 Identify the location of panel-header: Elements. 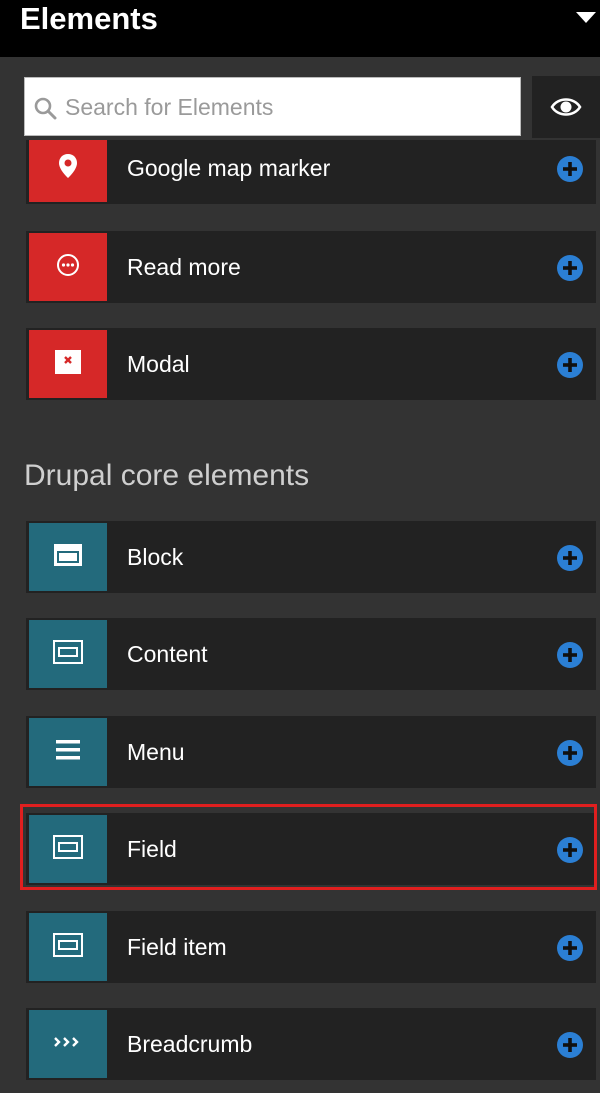
(300, 28).